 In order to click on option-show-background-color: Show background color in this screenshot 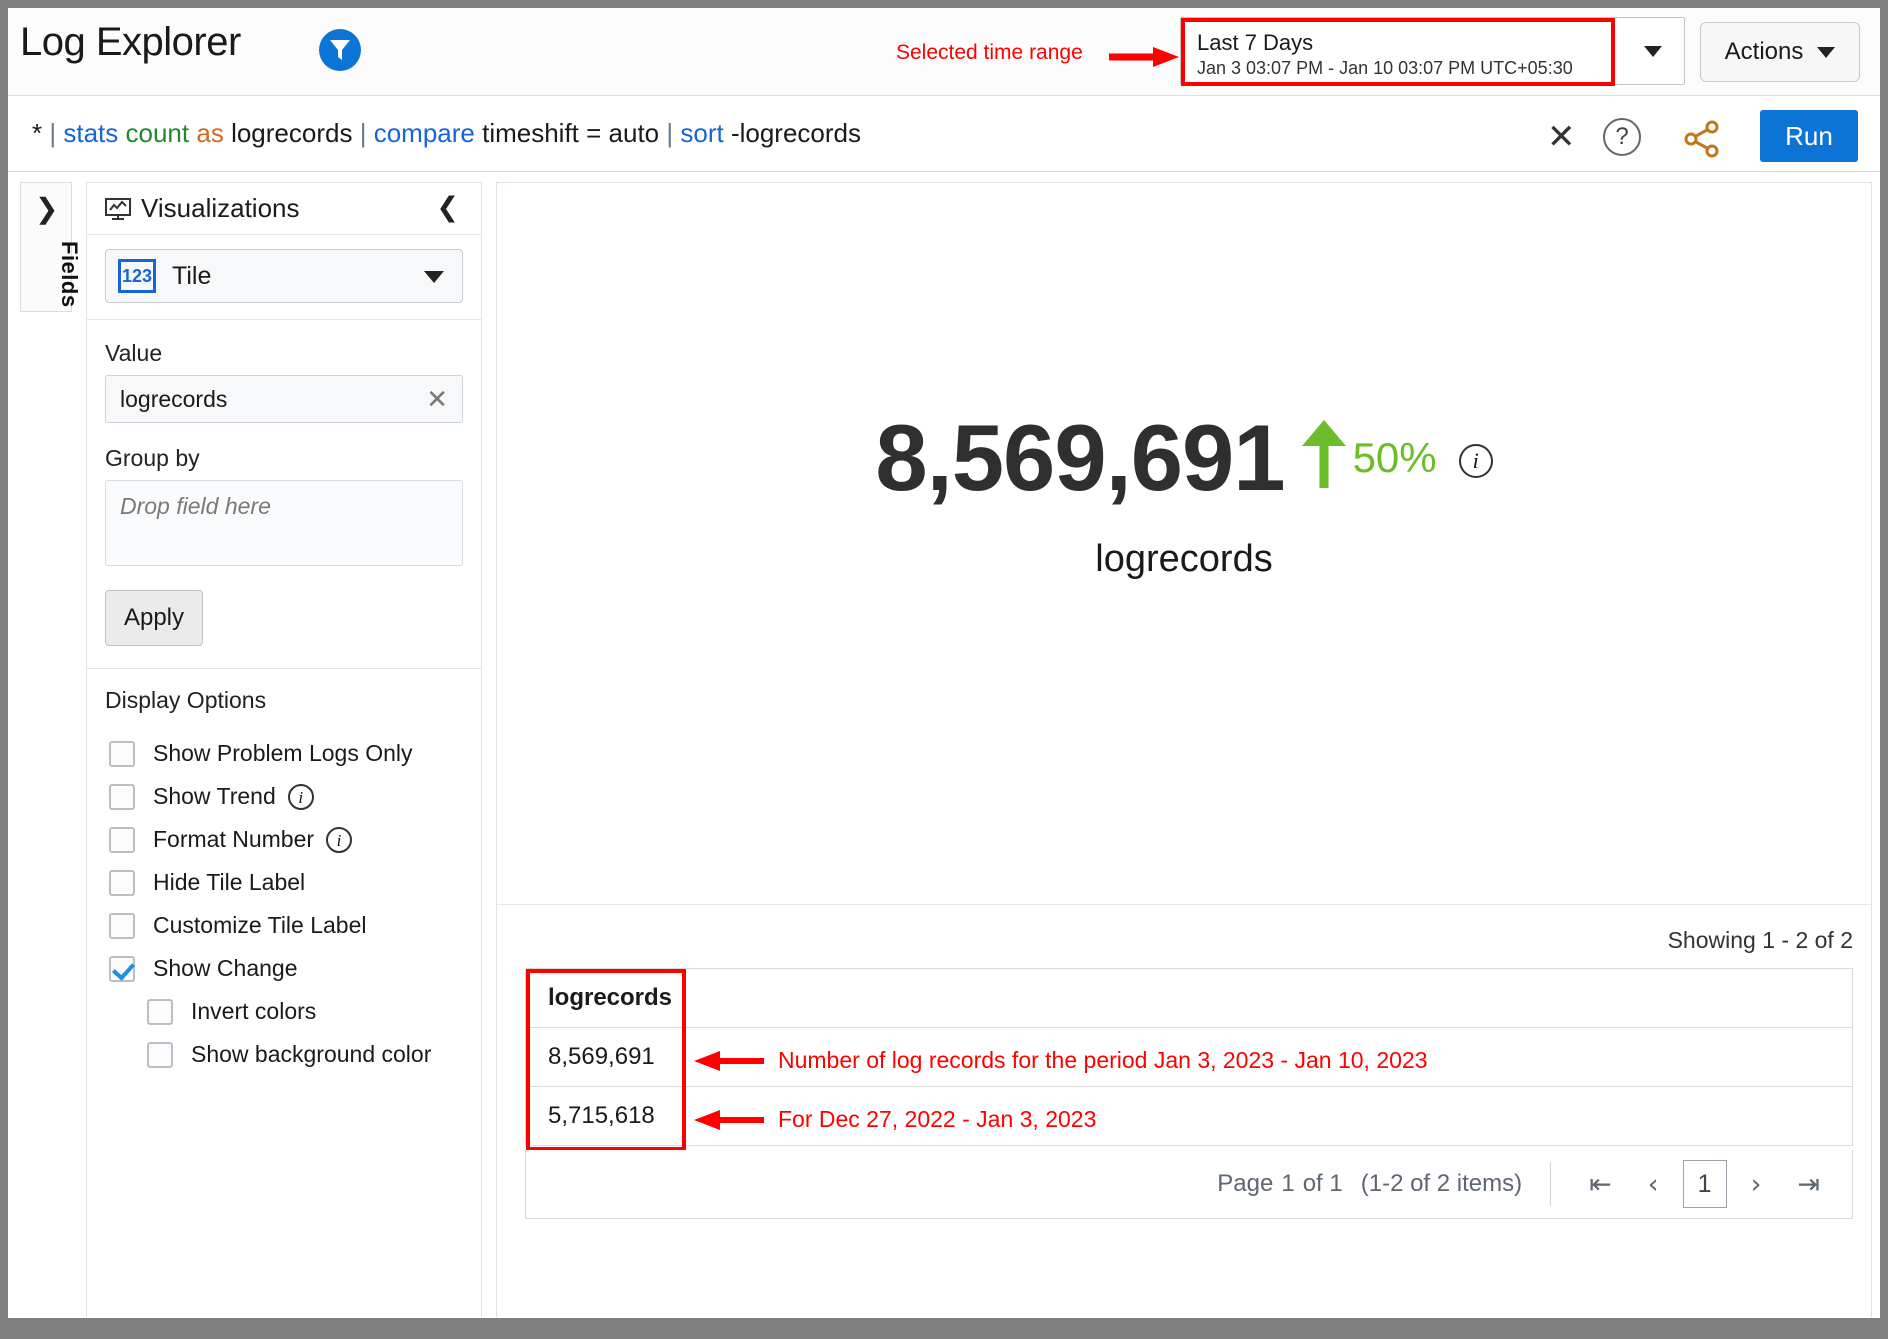, I will do `click(284, 1054)`.